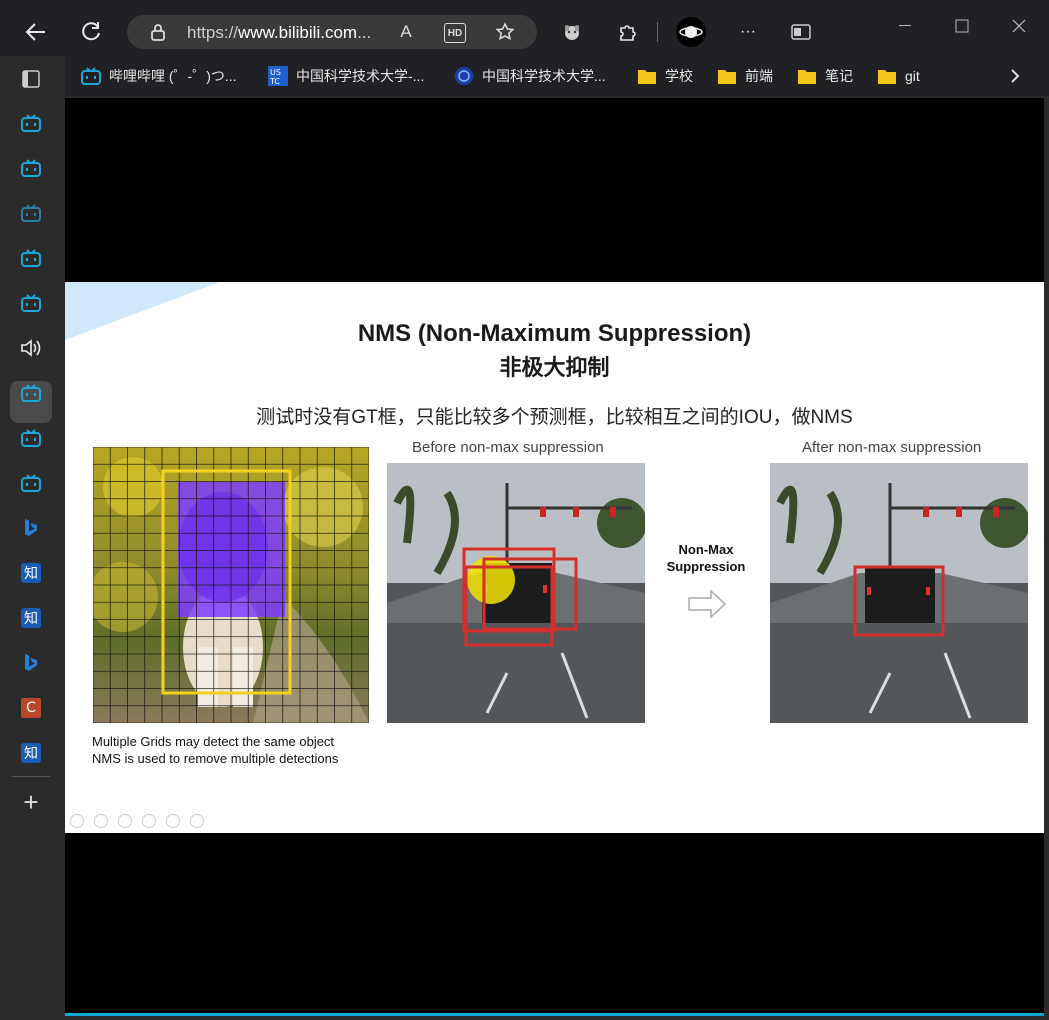  What do you see at coordinates (275, 72) in the screenshot?
I see `svg-text: US` at bounding box center [275, 72].